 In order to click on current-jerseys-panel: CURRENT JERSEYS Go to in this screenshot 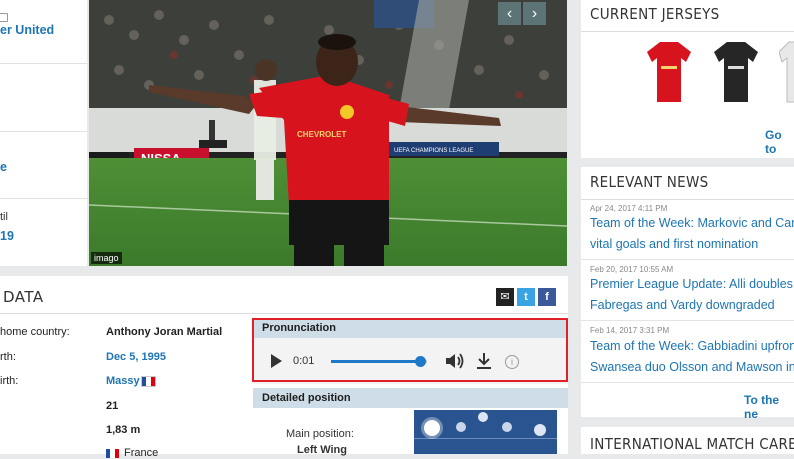, I will do `click(687, 79)`.